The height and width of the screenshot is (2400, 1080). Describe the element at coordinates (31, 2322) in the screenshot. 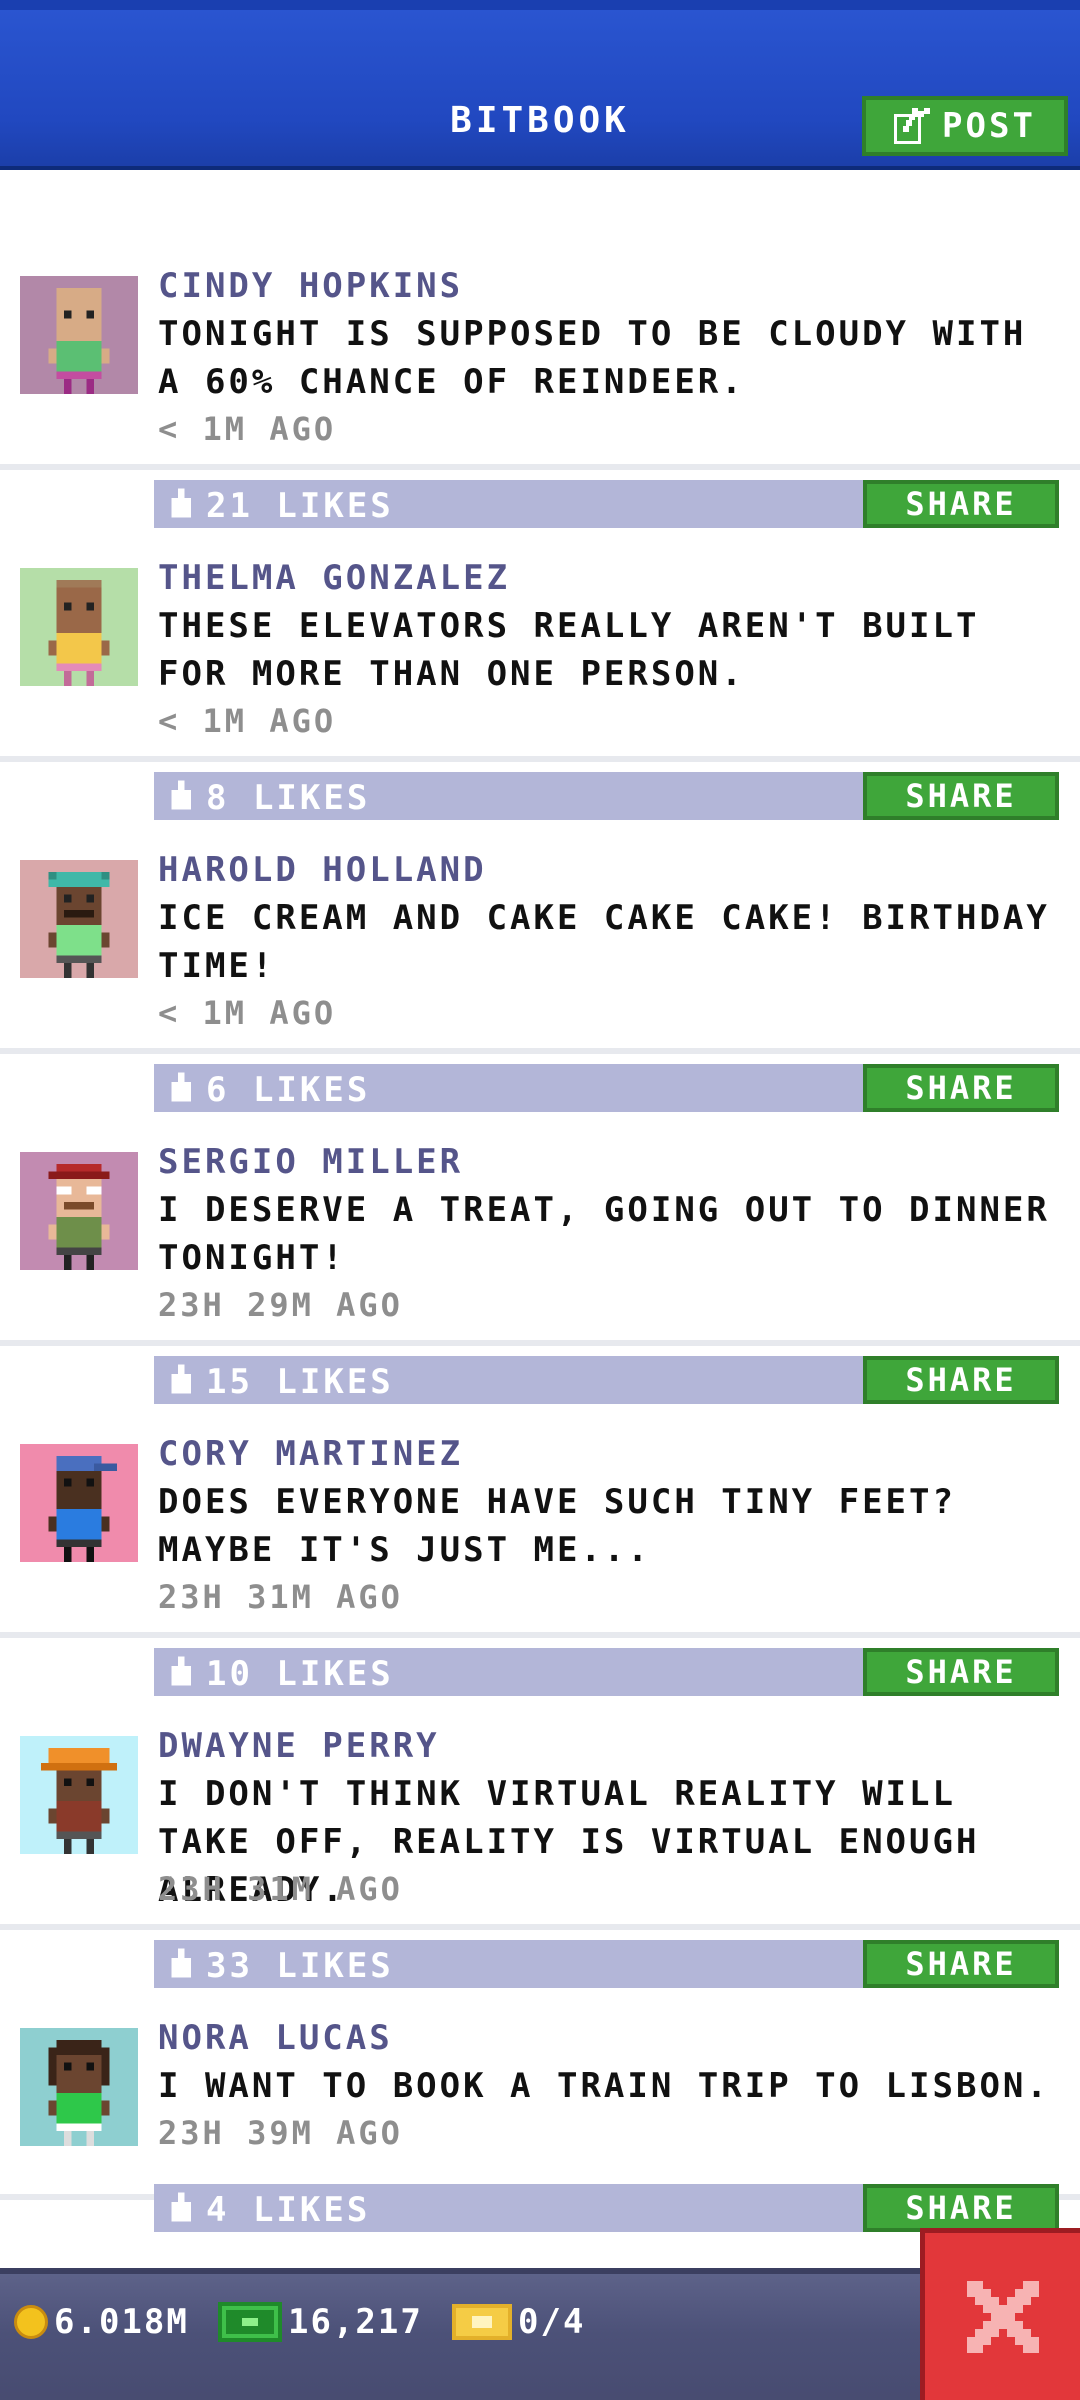

I see `coin-icon` at that location.